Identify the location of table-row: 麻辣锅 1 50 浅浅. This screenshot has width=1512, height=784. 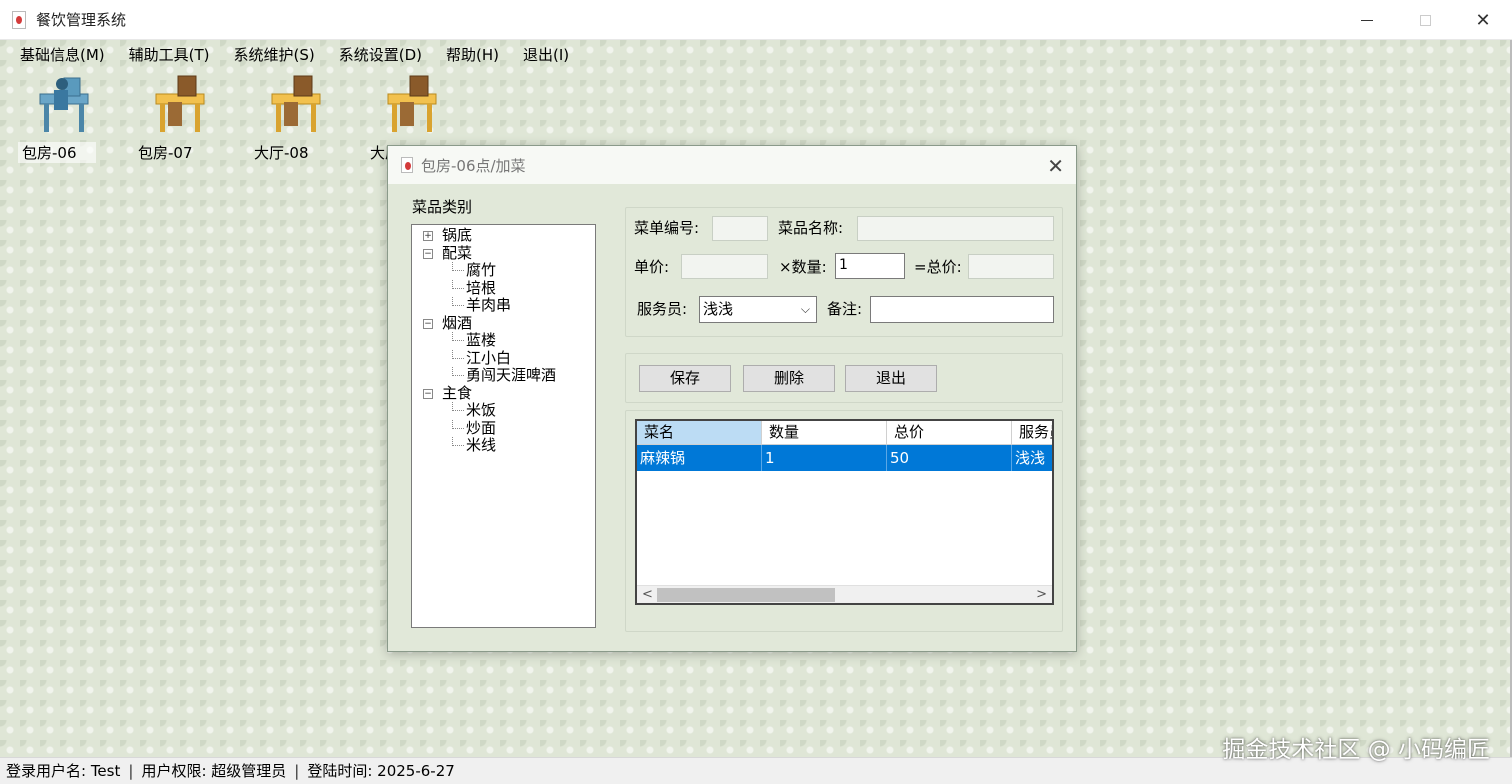
(844, 458).